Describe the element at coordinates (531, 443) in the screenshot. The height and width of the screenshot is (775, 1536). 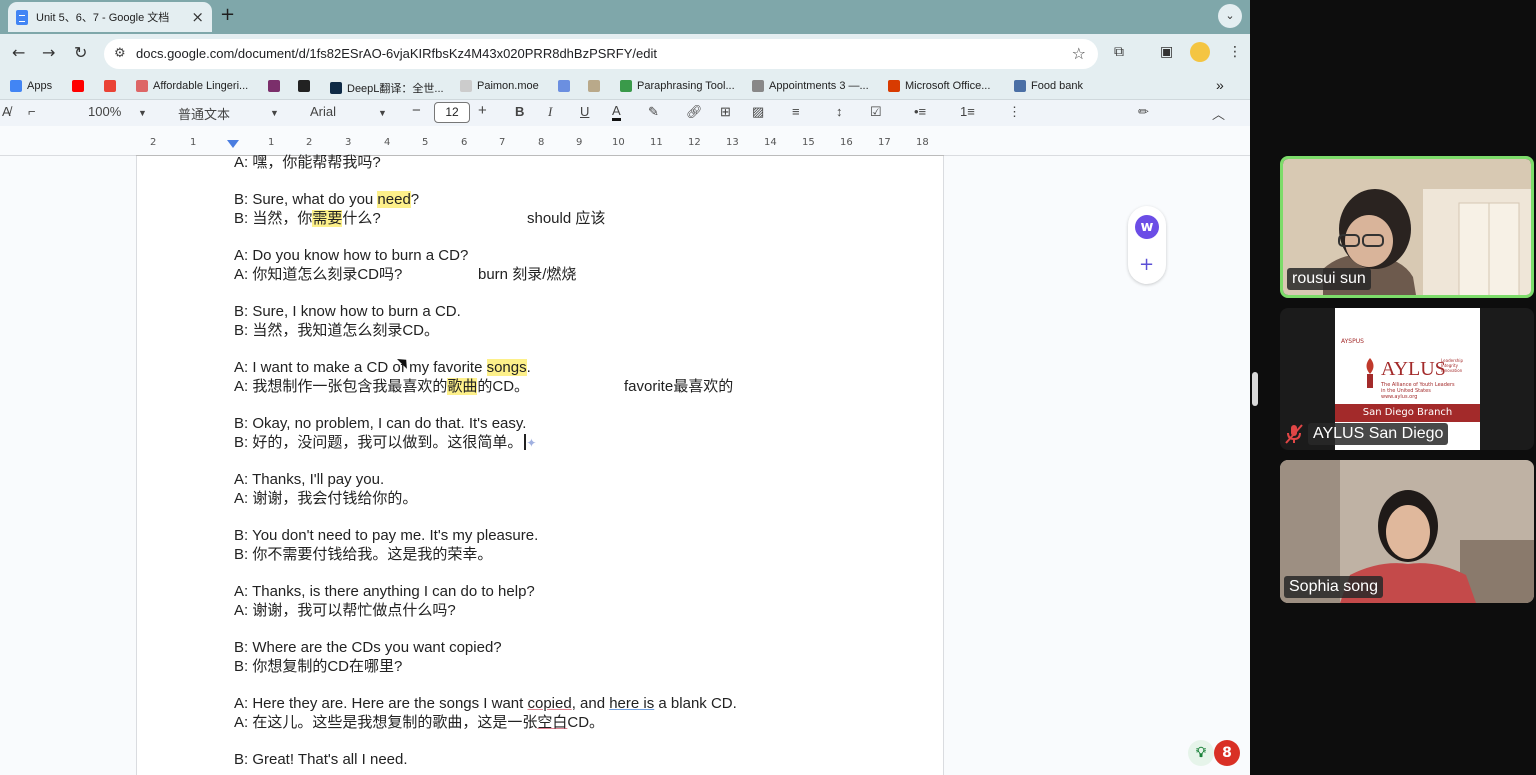
I see `gemini-spark-icon: ✦` at that location.